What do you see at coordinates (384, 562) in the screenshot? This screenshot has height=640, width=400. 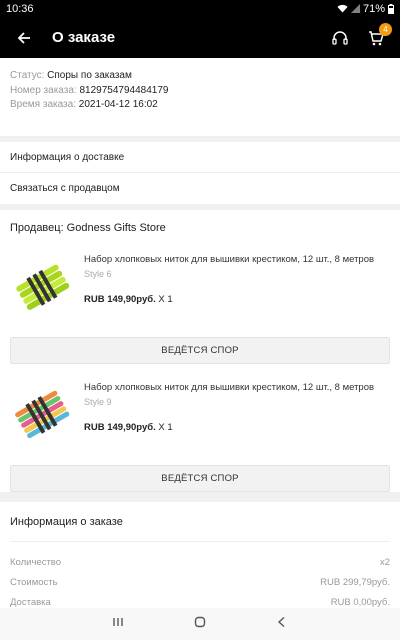 I see `summary-value: x2` at bounding box center [384, 562].